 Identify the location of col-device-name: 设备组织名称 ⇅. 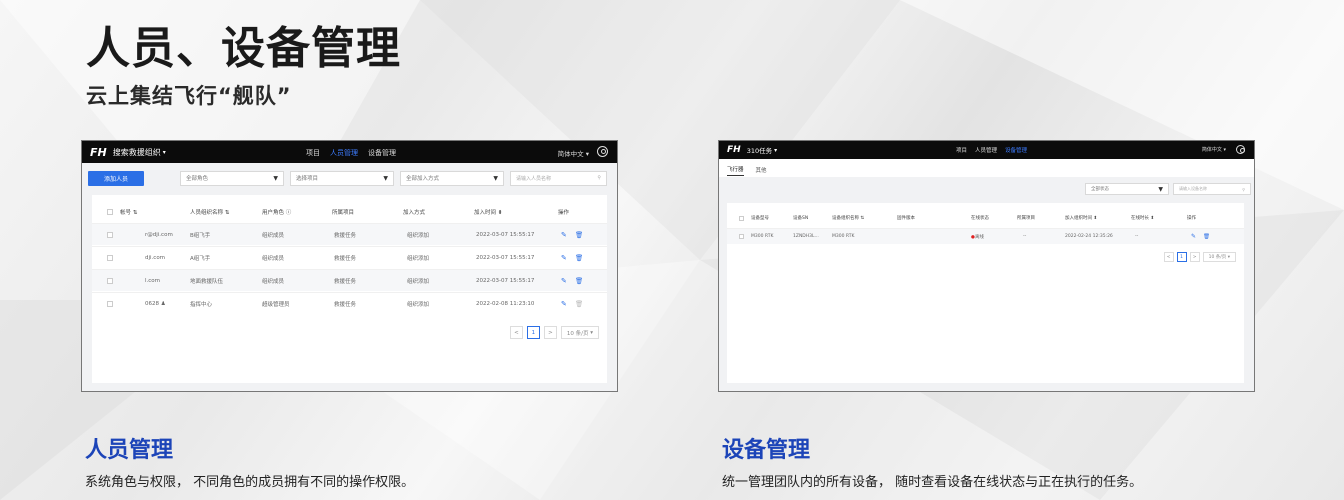
(848, 218).